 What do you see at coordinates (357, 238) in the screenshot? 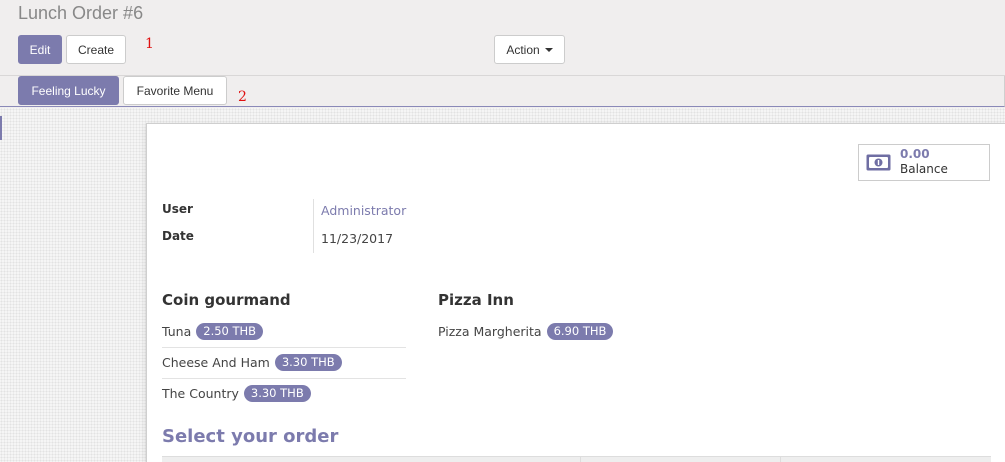
I see `date-field-value: 11/23/2017` at bounding box center [357, 238].